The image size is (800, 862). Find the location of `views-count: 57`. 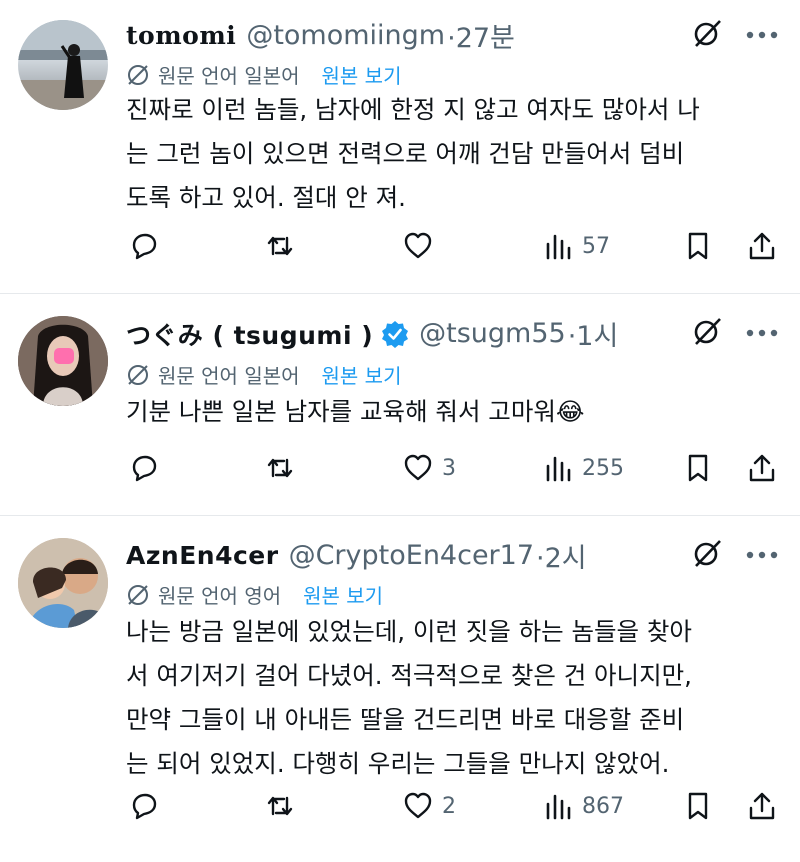

views-count: 57 is located at coordinates (596, 246).